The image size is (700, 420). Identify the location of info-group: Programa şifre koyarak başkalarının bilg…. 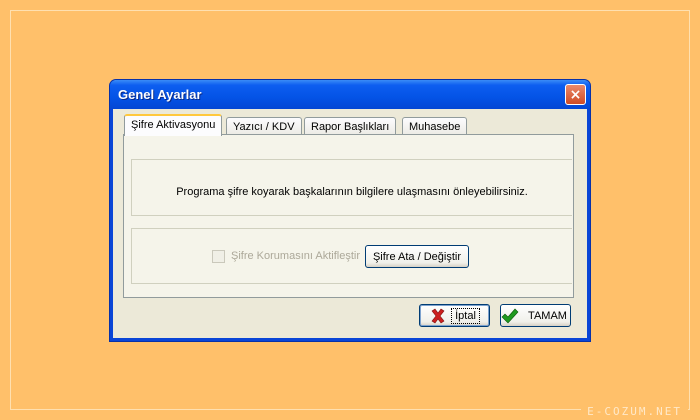
(351, 187).